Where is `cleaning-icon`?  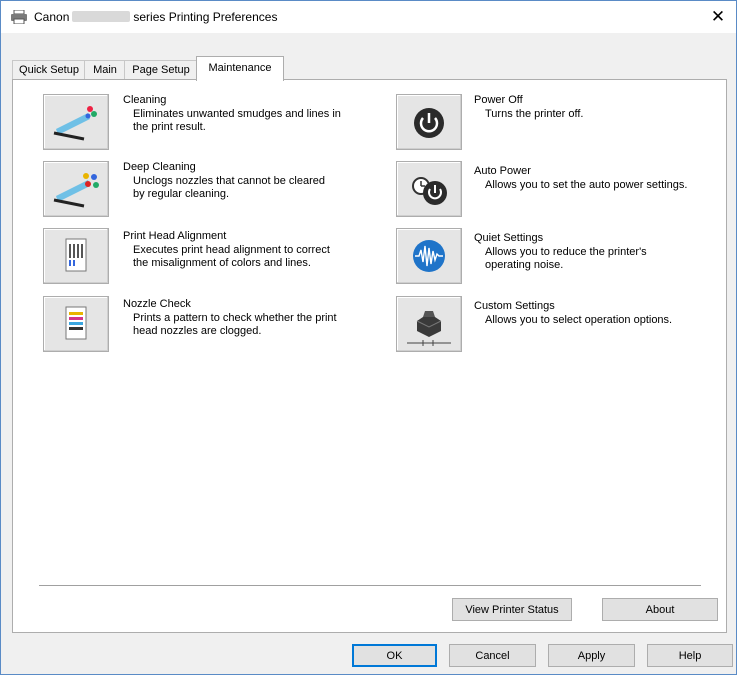
cleaning-icon is located at coordinates (75, 123).